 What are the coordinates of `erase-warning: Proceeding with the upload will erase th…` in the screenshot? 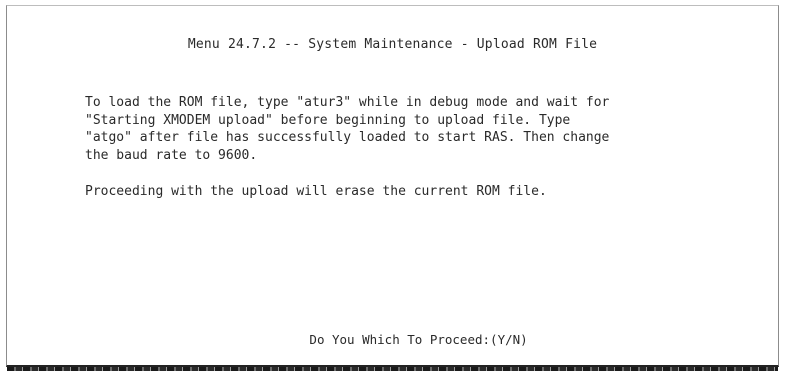 It's located at (316, 191).